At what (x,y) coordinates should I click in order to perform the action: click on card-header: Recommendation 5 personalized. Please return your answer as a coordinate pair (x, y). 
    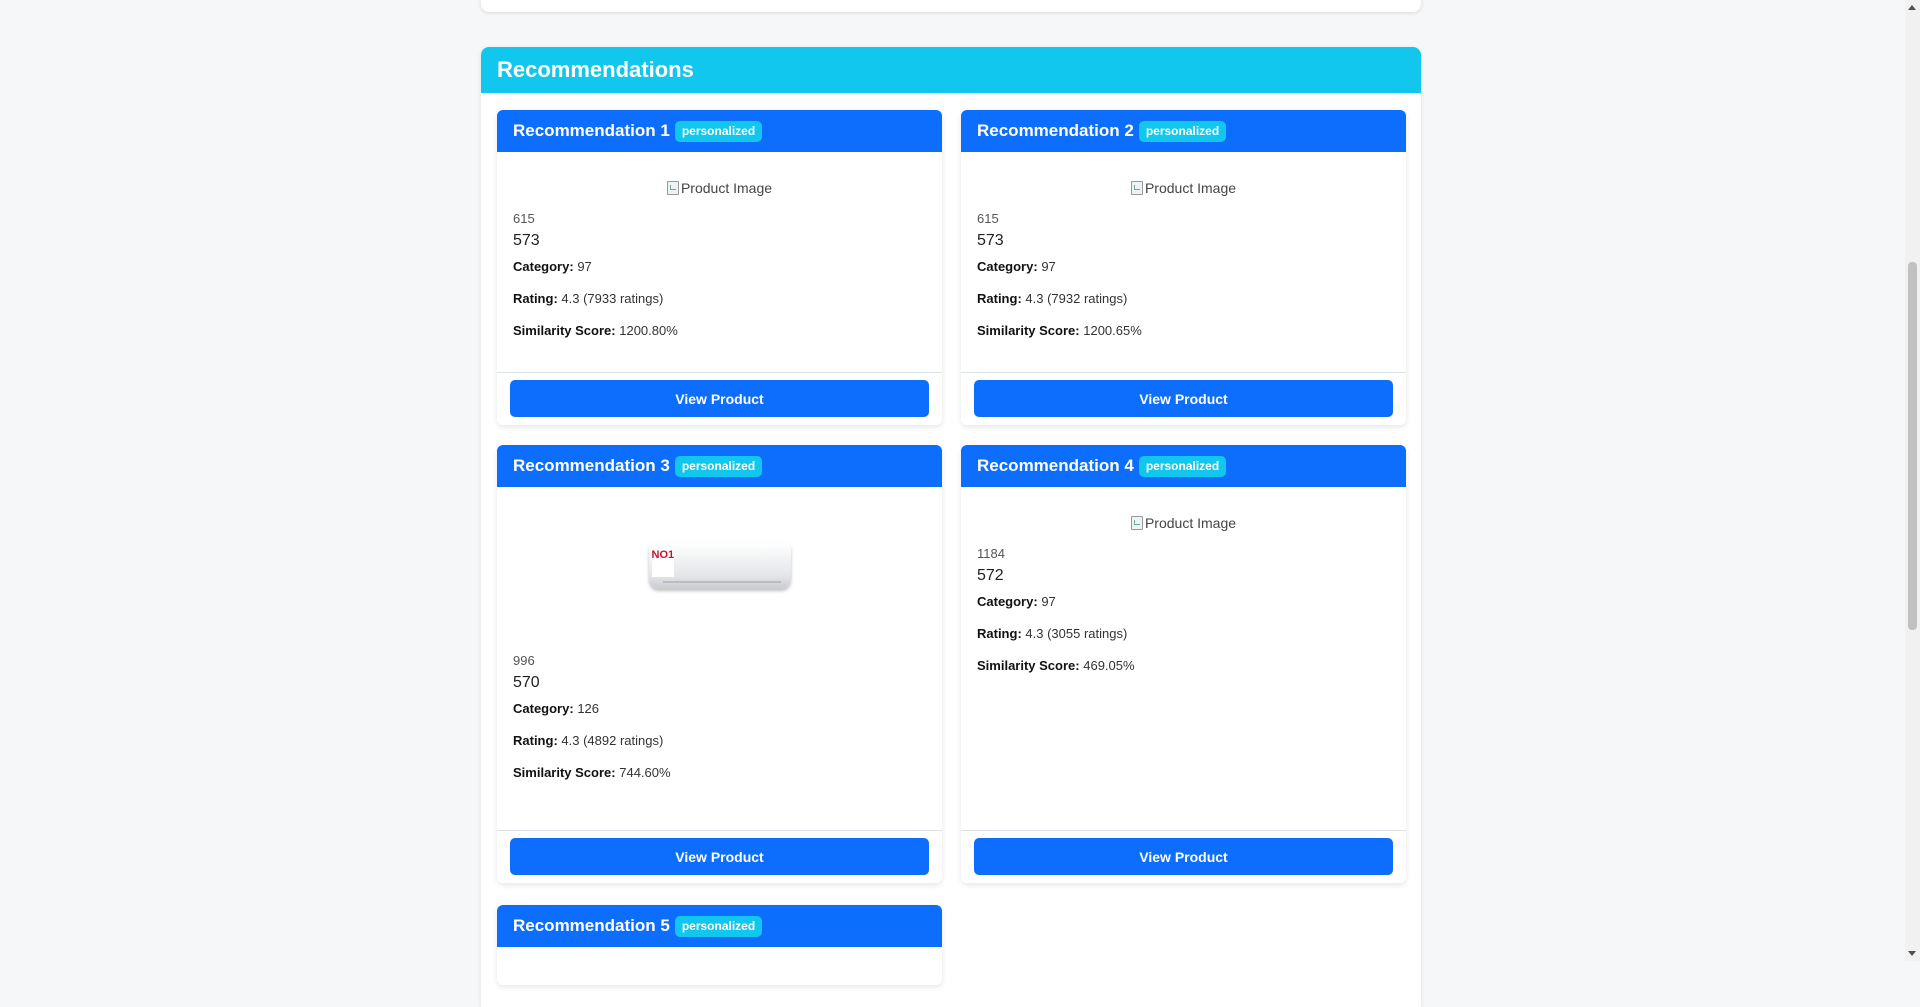
    Looking at the image, I should click on (719, 926).